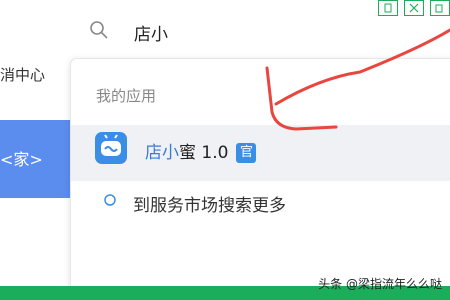  I want to click on pin-icon, so click(388, 8).